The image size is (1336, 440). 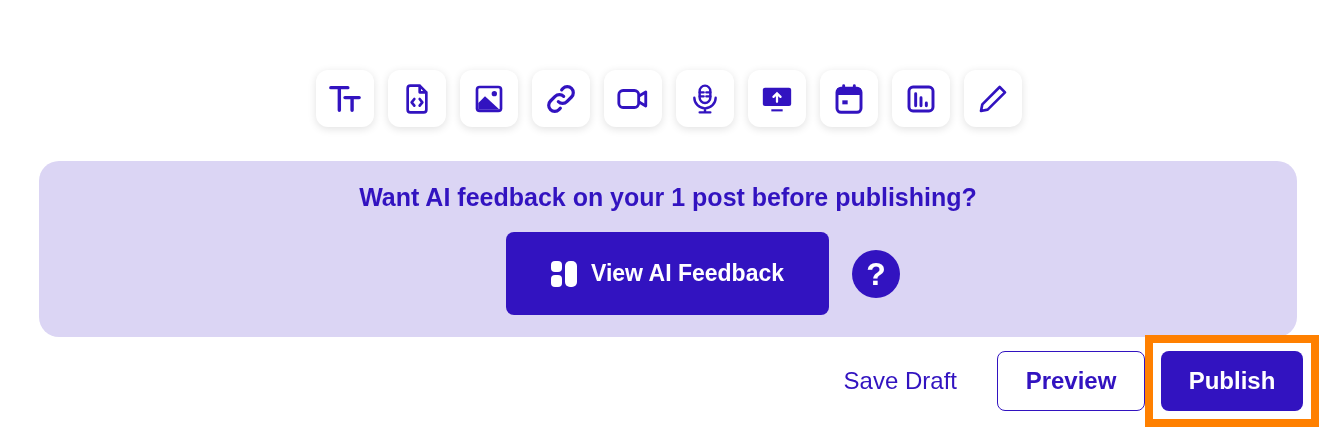 What do you see at coordinates (704, 98) in the screenshot?
I see `audio-button` at bounding box center [704, 98].